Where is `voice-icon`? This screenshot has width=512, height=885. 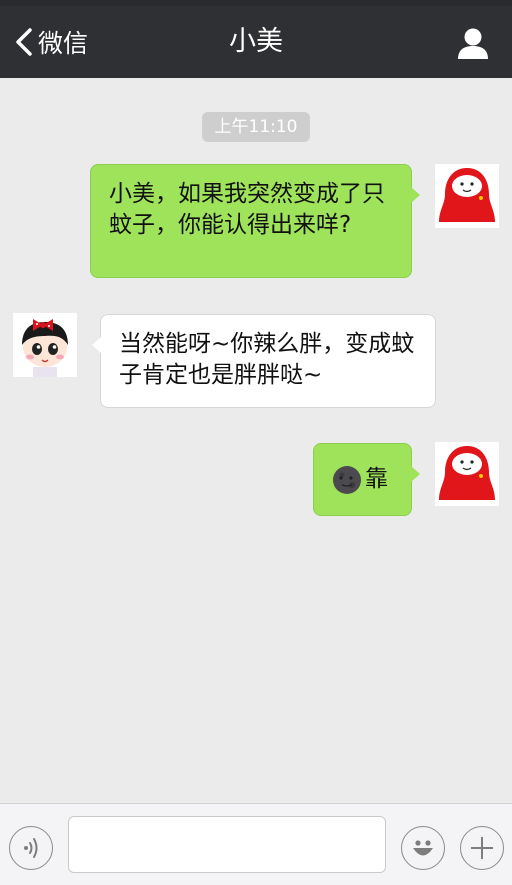
voice-icon is located at coordinates (31, 848).